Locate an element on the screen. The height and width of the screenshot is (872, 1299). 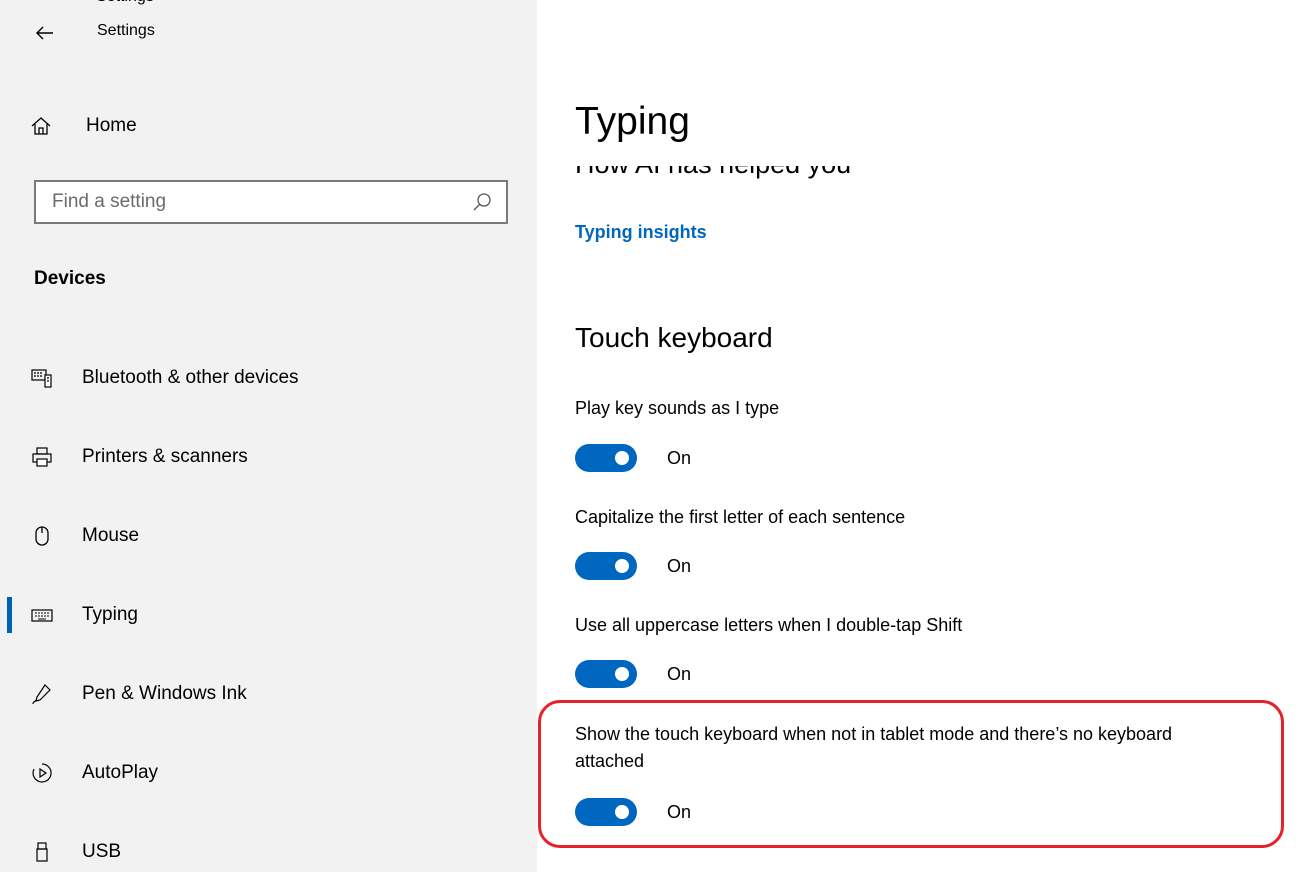
sidebar-item-label: Bluetooth & other devices is located at coordinates (190, 377).